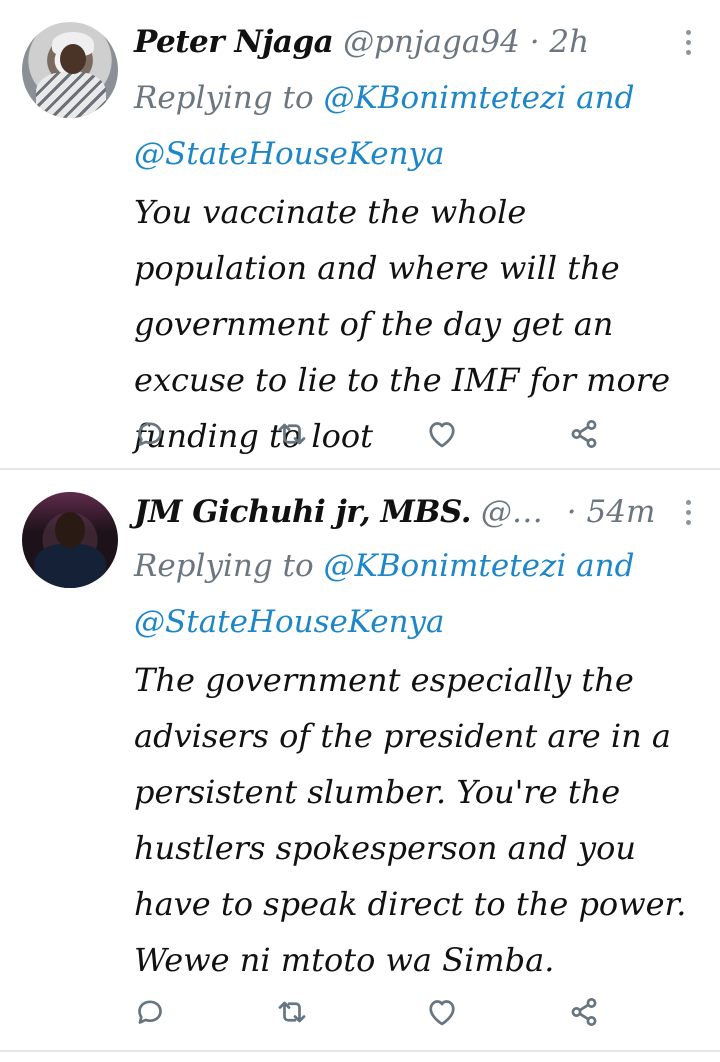 Image resolution: width=720 pixels, height=1062 pixels. I want to click on divider, so click(360, 1051).